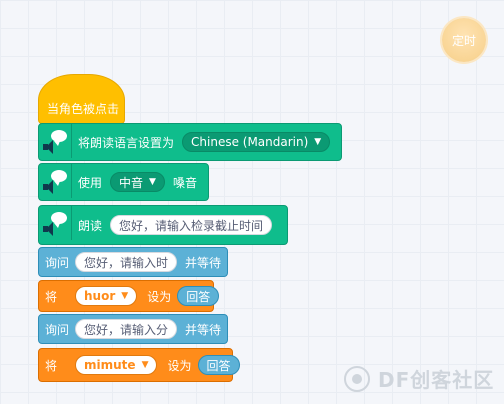 This screenshot has width=504, height=404. What do you see at coordinates (179, 365) in the screenshot?
I see `set-minute-mid: 设为` at bounding box center [179, 365].